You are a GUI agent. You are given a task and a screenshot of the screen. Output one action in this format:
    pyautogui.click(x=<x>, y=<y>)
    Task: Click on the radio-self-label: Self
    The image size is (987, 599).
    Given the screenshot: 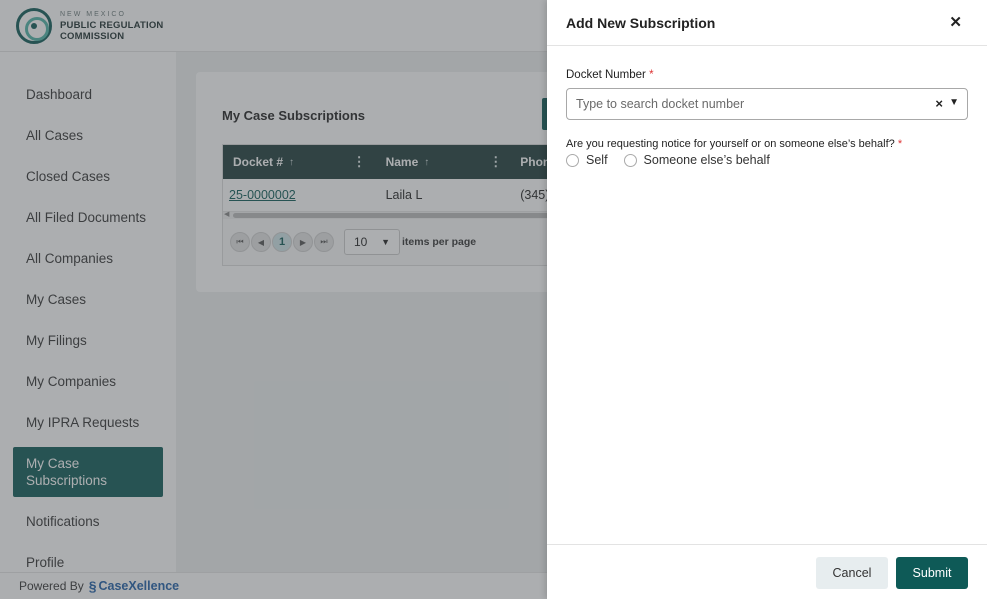 What is the action you would take?
    pyautogui.click(x=597, y=160)
    